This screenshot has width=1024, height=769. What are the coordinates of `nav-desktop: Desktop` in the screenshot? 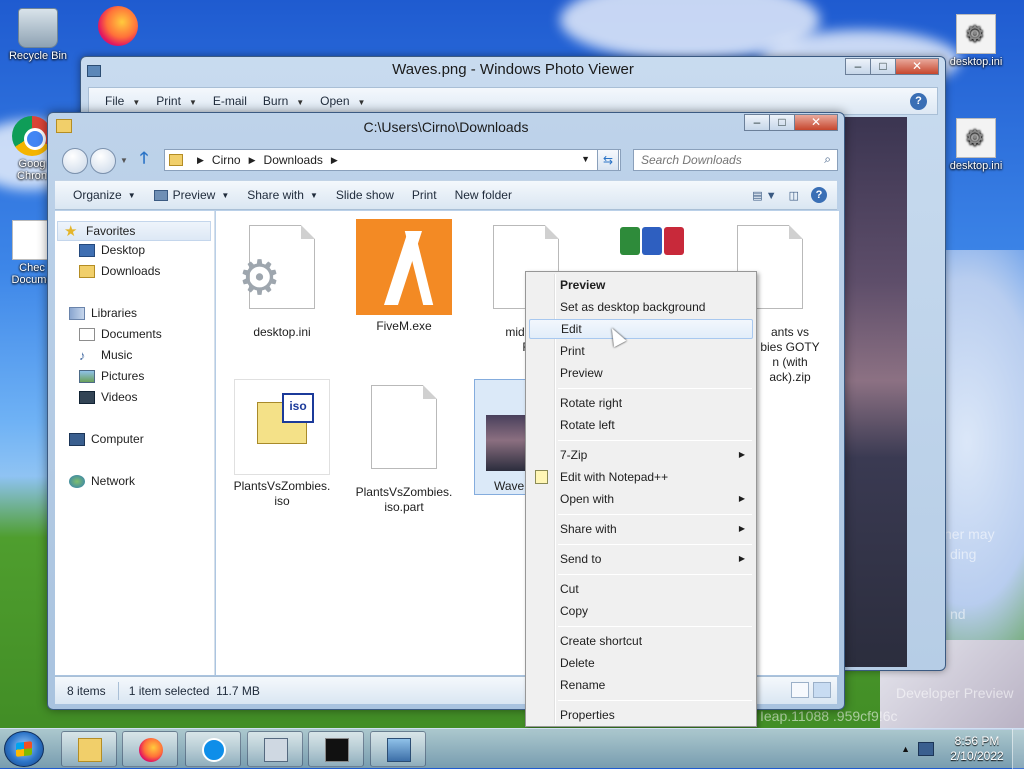 It's located at (112, 250).